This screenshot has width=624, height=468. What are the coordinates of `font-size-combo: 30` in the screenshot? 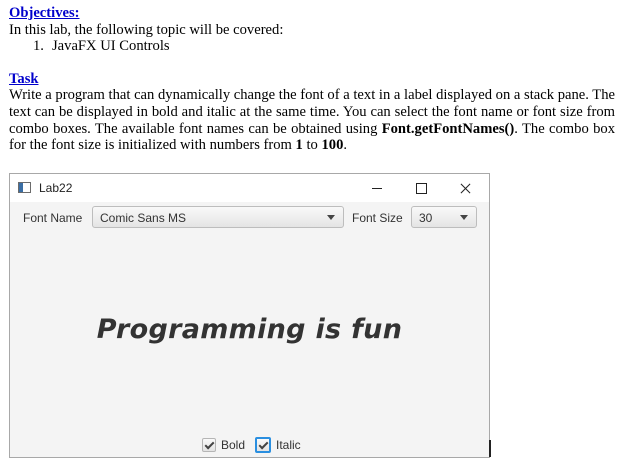 It's located at (444, 217).